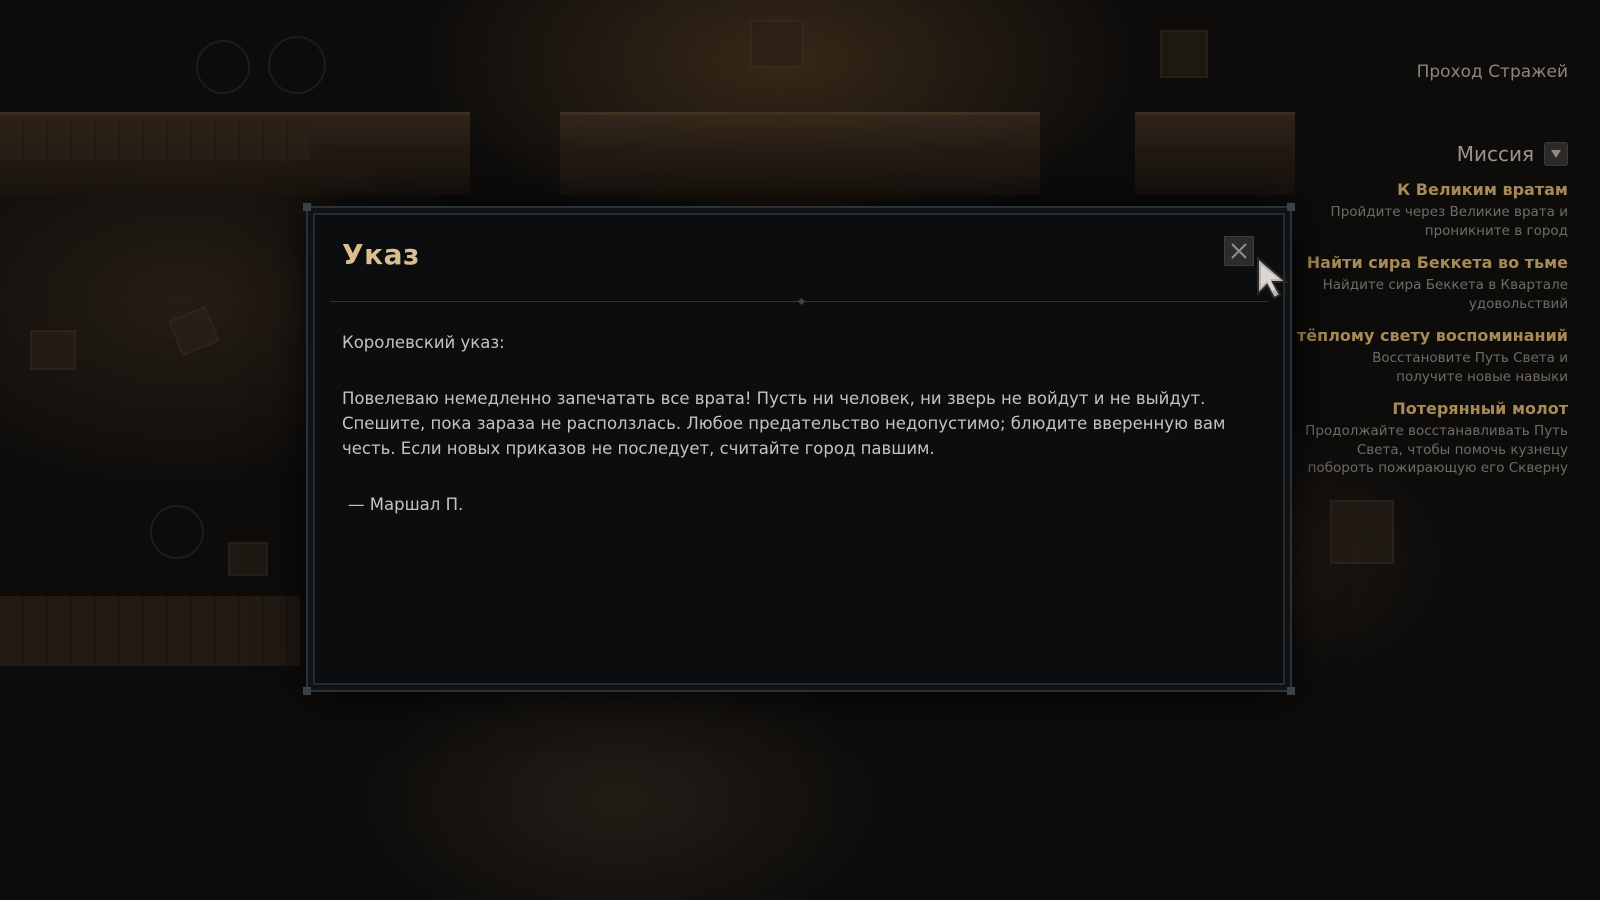 The width and height of the screenshot is (1600, 900). I want to click on quest-title: К Великим вратам, so click(1482, 189).